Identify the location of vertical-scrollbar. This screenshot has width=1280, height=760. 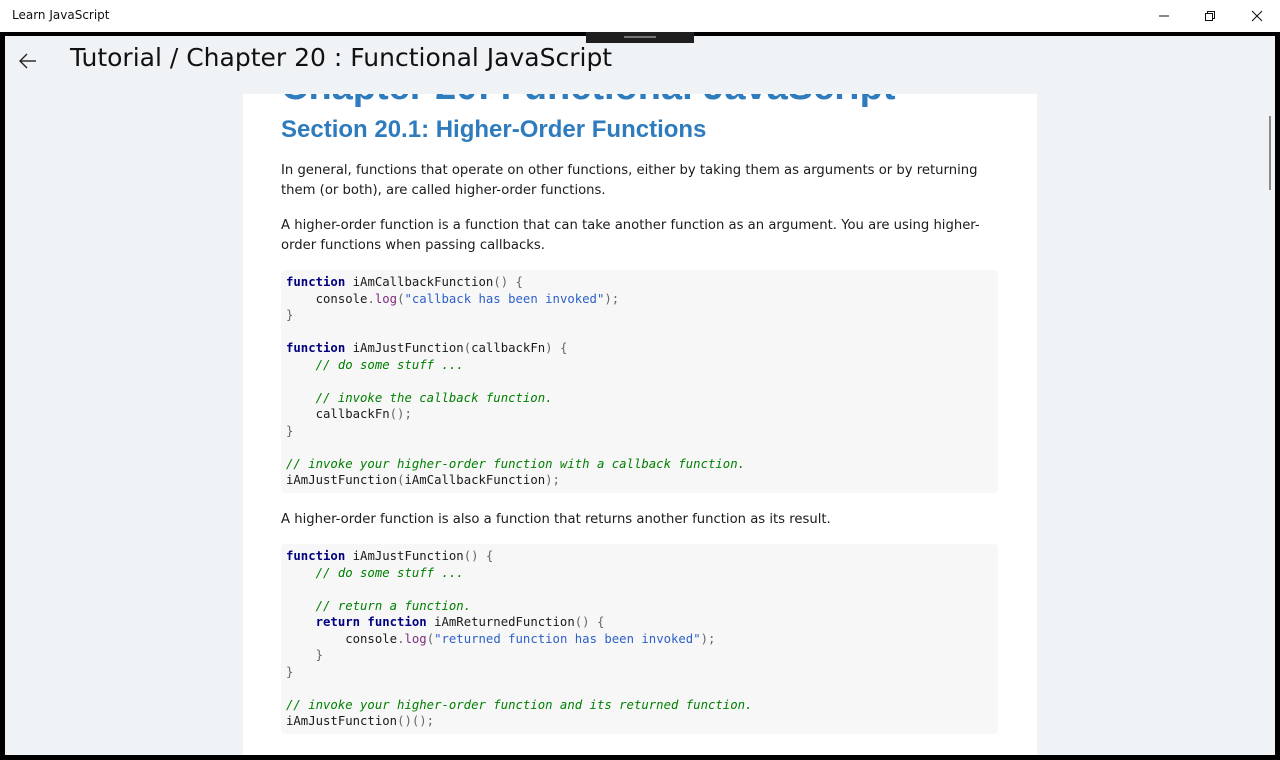
(1270, 424).